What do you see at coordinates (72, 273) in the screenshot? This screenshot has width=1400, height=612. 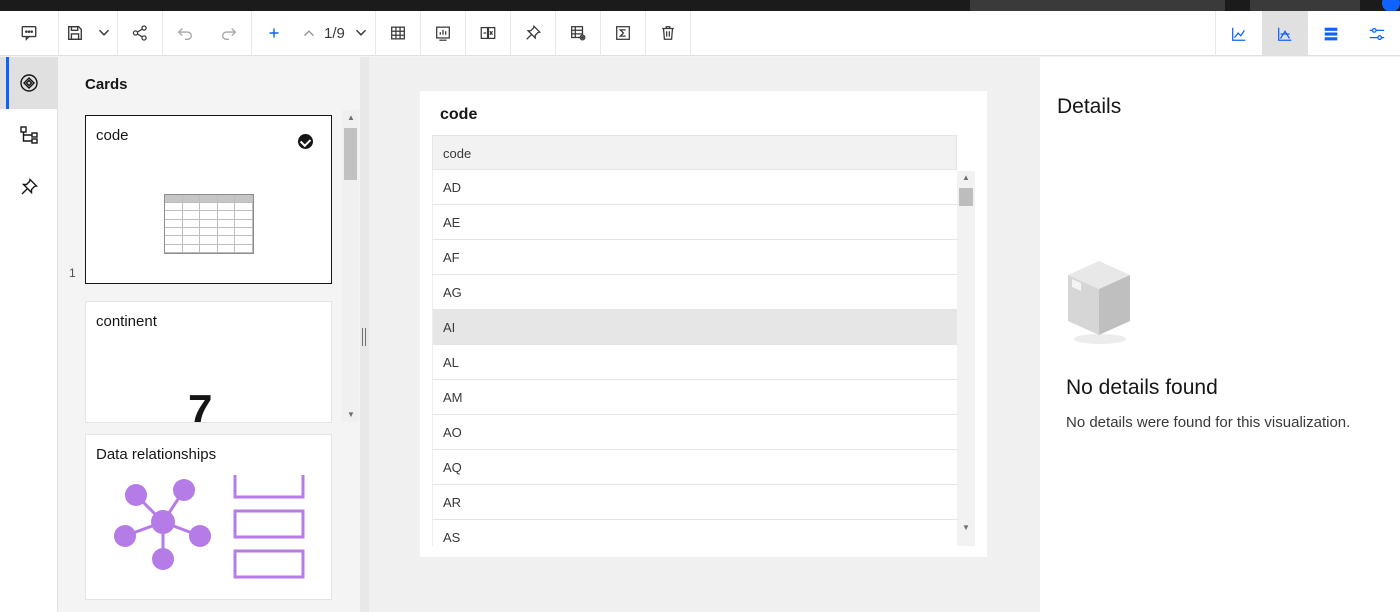 I see `card-number: 1` at bounding box center [72, 273].